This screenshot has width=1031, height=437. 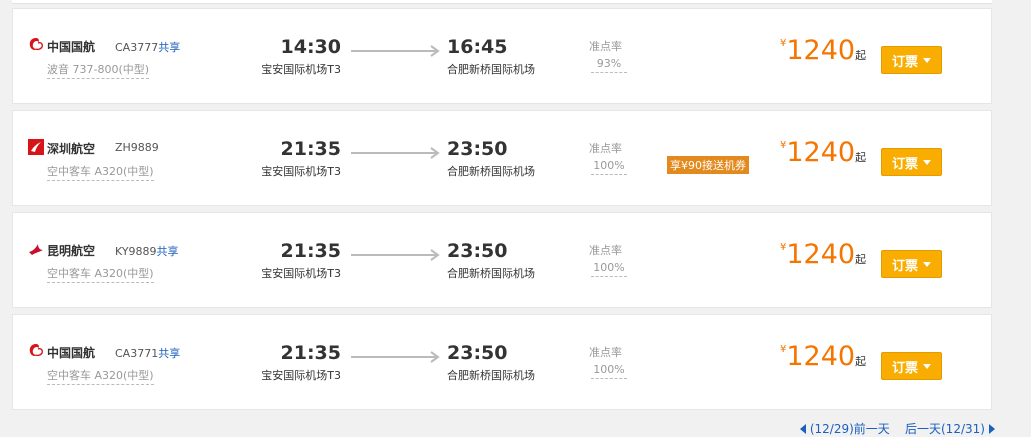 I want to click on flight-number: KY9889共享, so click(x=147, y=251).